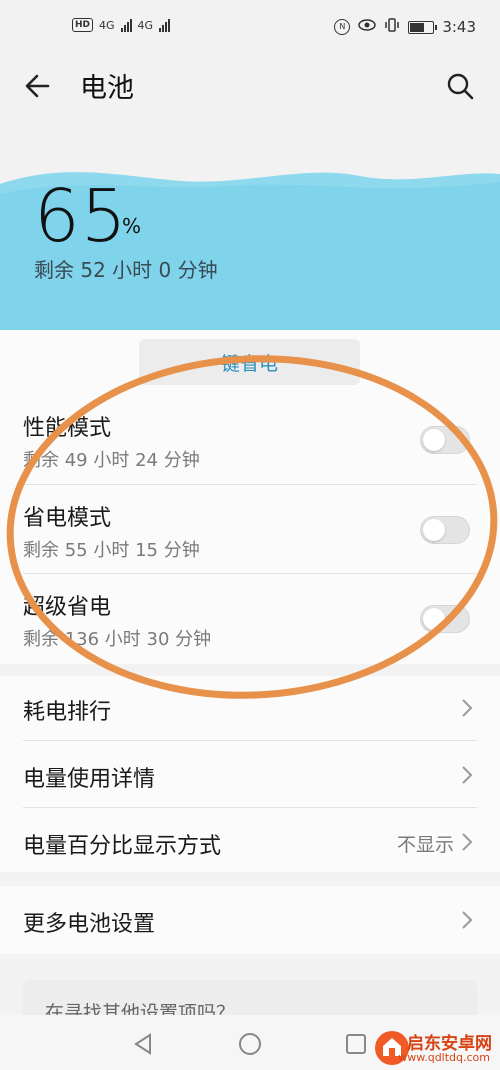  I want to click on status-bar: HD 4G 4G N 3:43, so click(250, 29).